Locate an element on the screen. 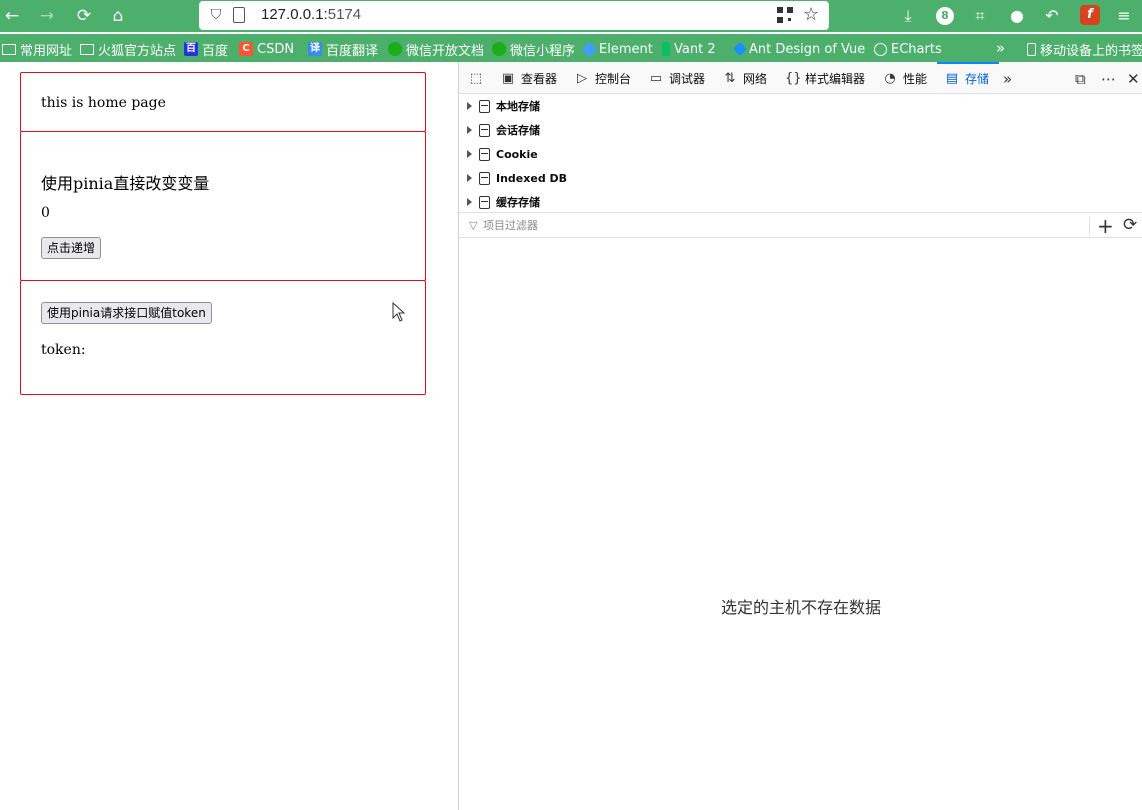 The height and width of the screenshot is (810, 1142). close-icon: ✕ is located at coordinates (1133, 79).